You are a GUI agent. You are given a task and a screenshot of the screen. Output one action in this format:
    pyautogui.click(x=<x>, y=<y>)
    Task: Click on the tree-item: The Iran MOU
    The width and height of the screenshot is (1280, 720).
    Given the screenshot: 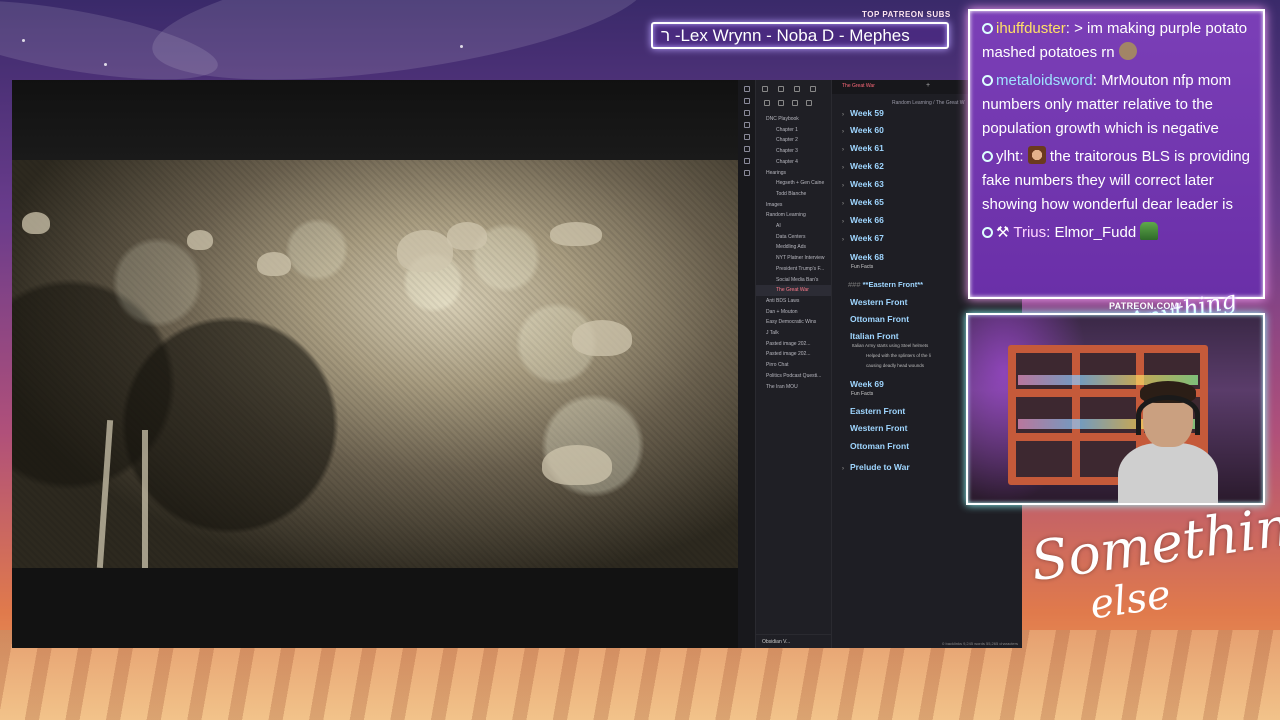 What is the action you would take?
    pyautogui.click(x=793, y=387)
    